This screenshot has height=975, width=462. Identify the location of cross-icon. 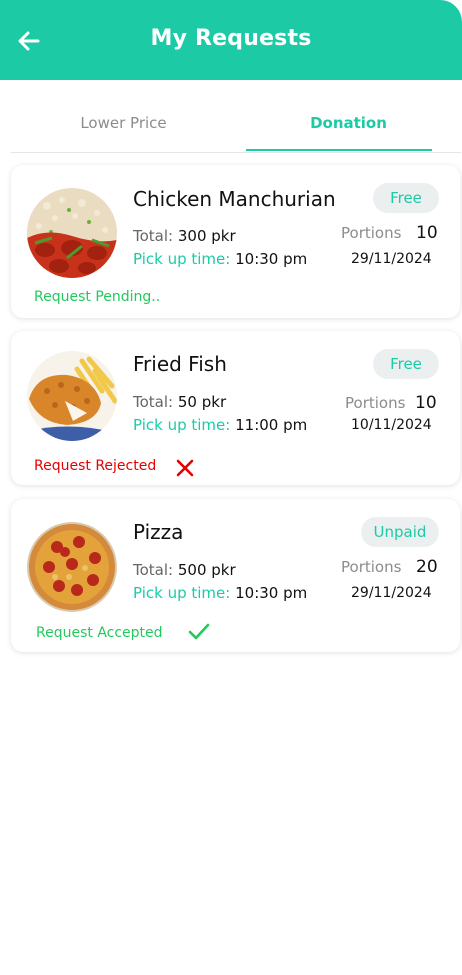
(185, 468).